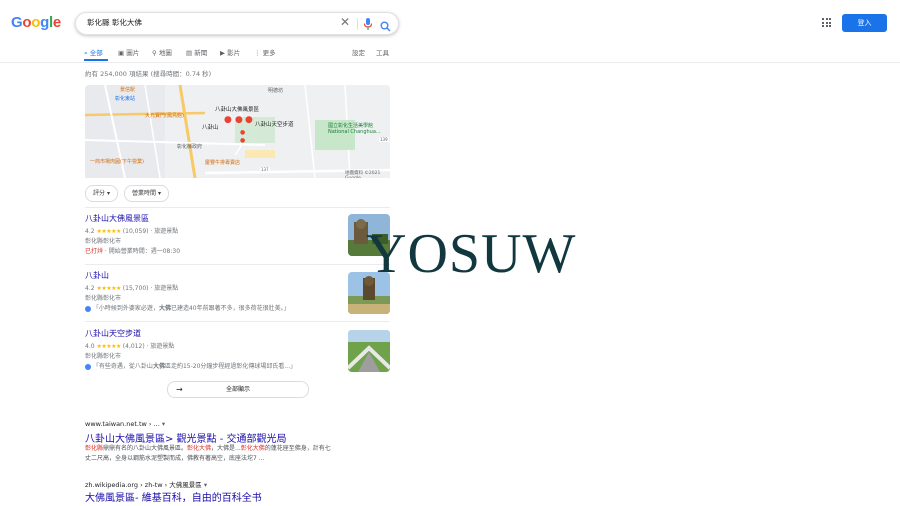  I want to click on map-label: 一商市場肉圓(下午營業), so click(117, 162).